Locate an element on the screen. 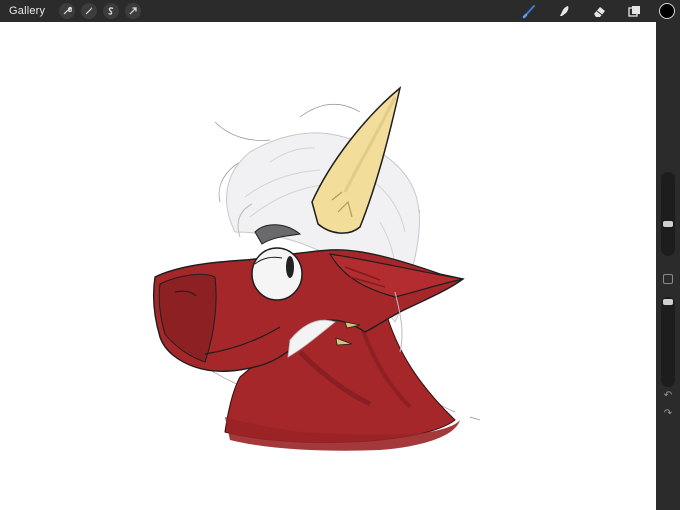 This screenshot has height=510, width=680. right-tool-group is located at coordinates (599, 11).